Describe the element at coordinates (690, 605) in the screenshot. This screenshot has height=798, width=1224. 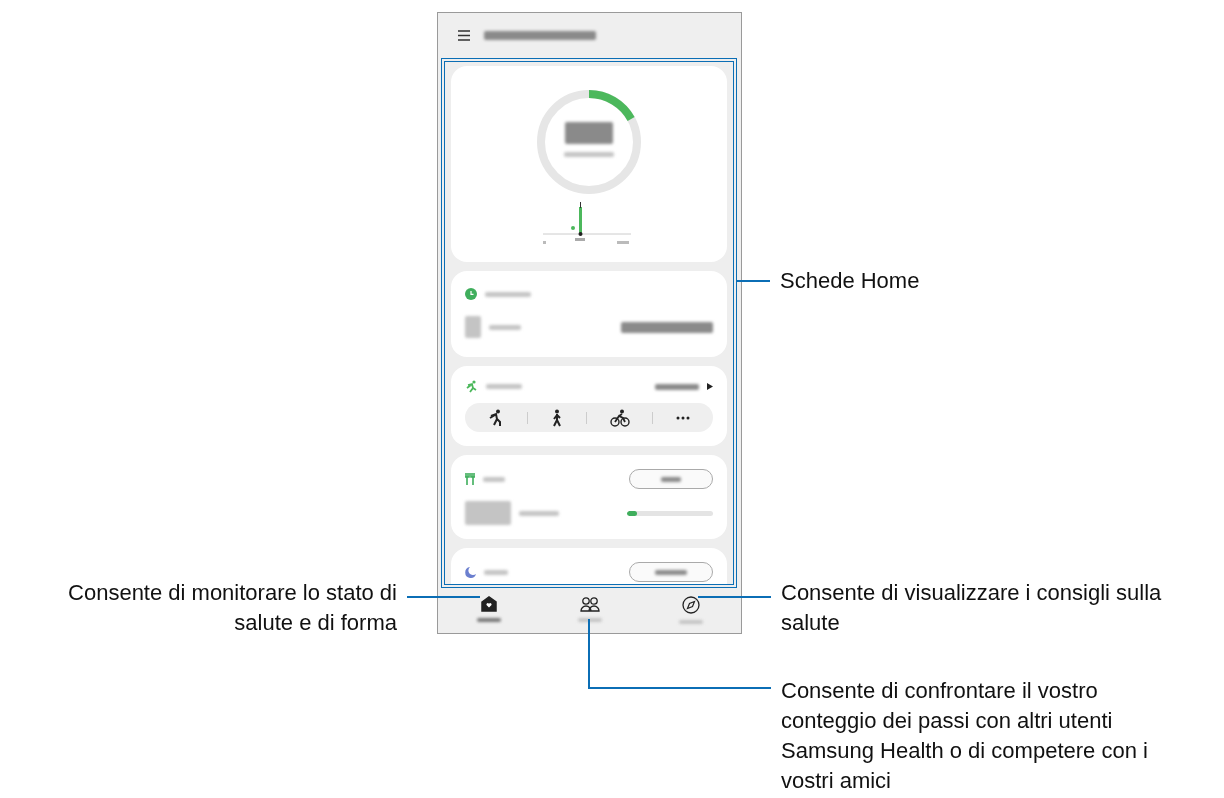
I see `compass-icon` at that location.